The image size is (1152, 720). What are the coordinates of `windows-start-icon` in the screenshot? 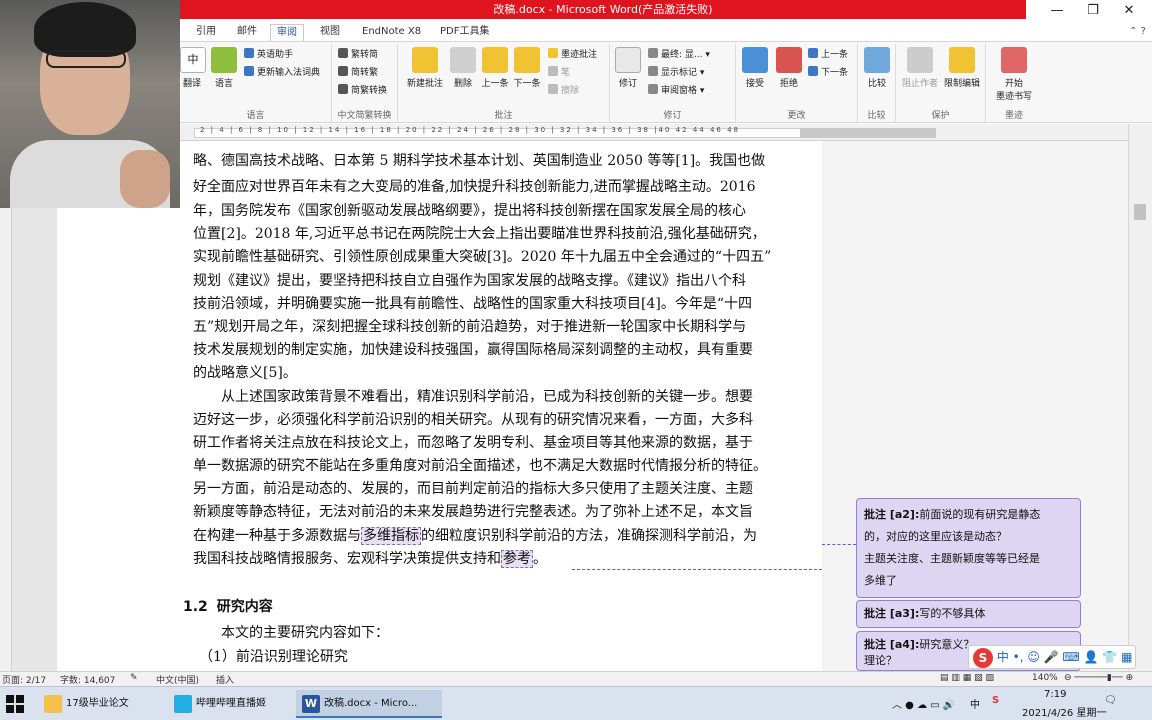 It's located at (15, 704).